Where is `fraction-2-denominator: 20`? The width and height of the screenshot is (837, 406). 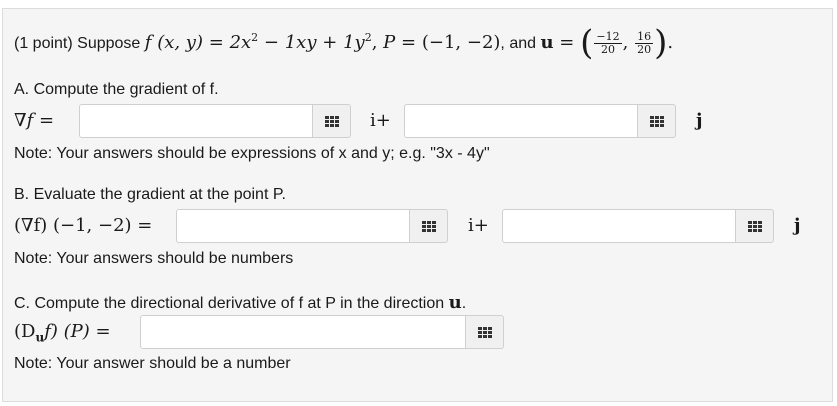 fraction-2-denominator: 20 is located at coordinates (644, 49).